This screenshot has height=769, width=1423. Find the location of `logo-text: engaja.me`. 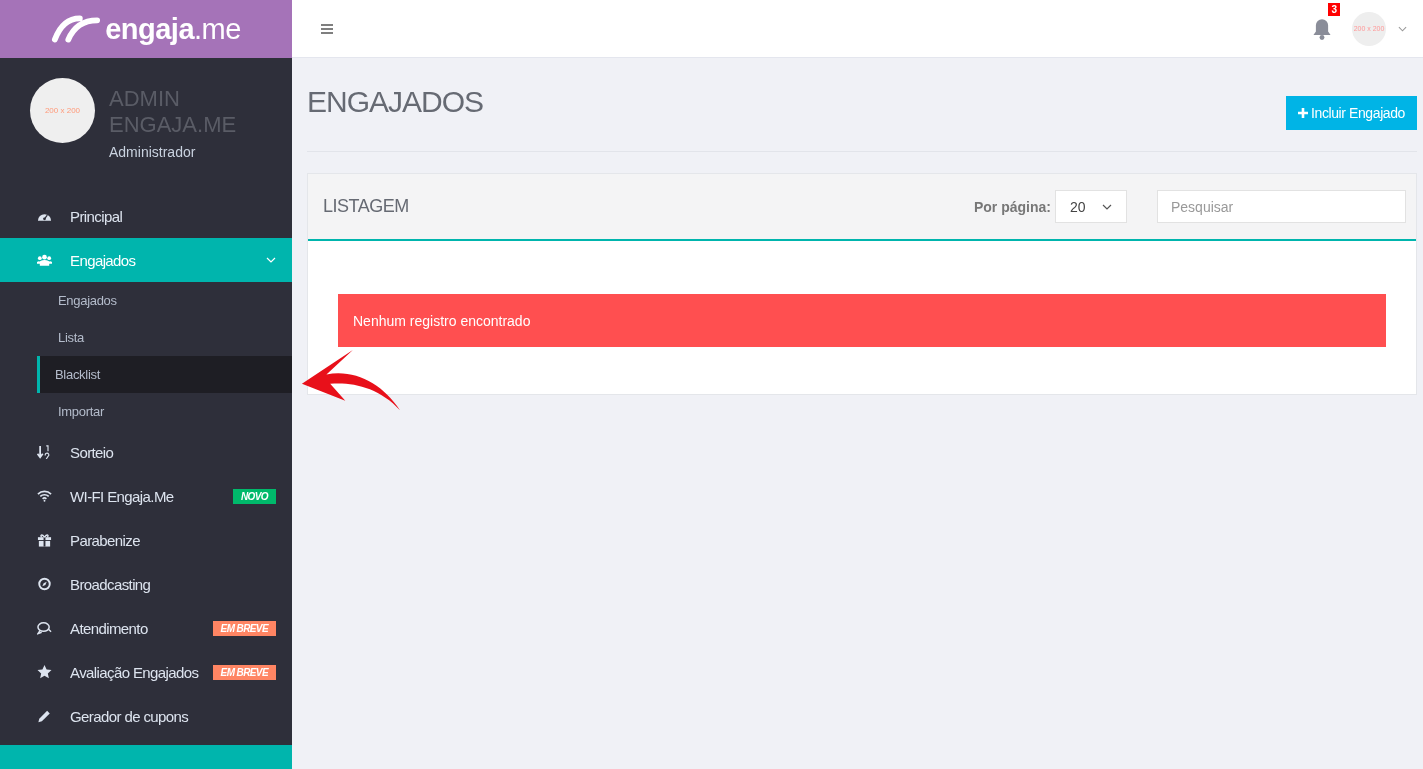

logo-text: engaja.me is located at coordinates (173, 29).